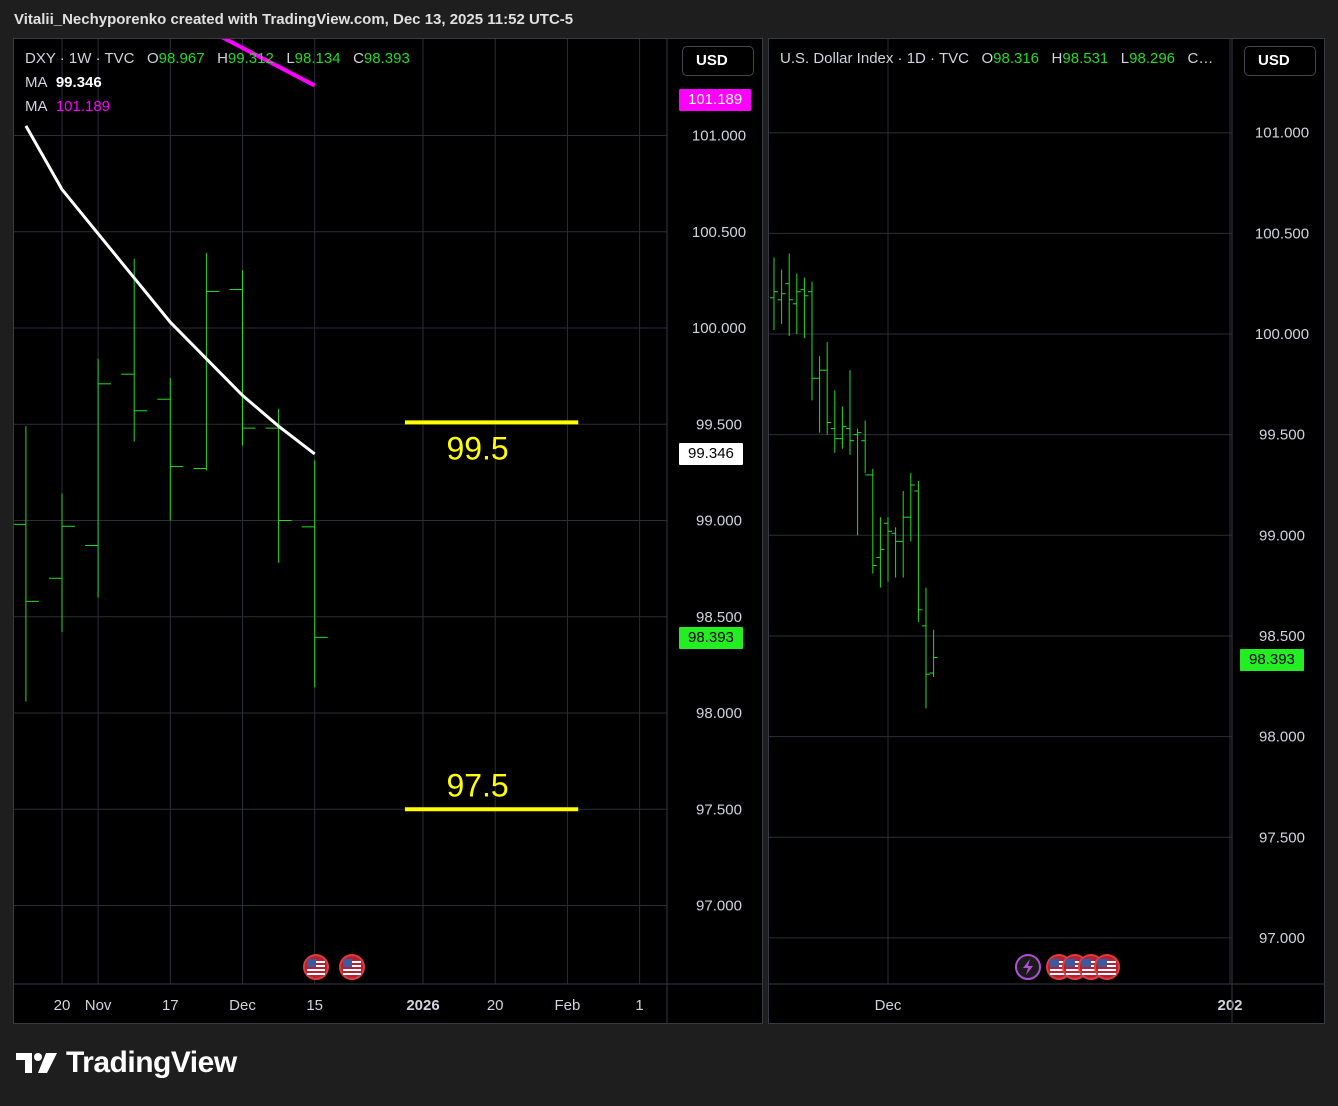  I want to click on x-tick-label: 202, so click(1229, 1005).